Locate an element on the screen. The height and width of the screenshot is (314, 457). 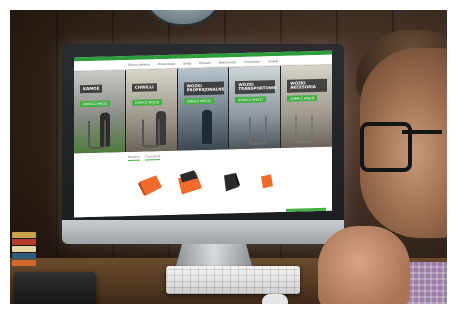
hero-panel-2-cta: ZOBACZ WIĘCEJ is located at coordinates (146, 102).